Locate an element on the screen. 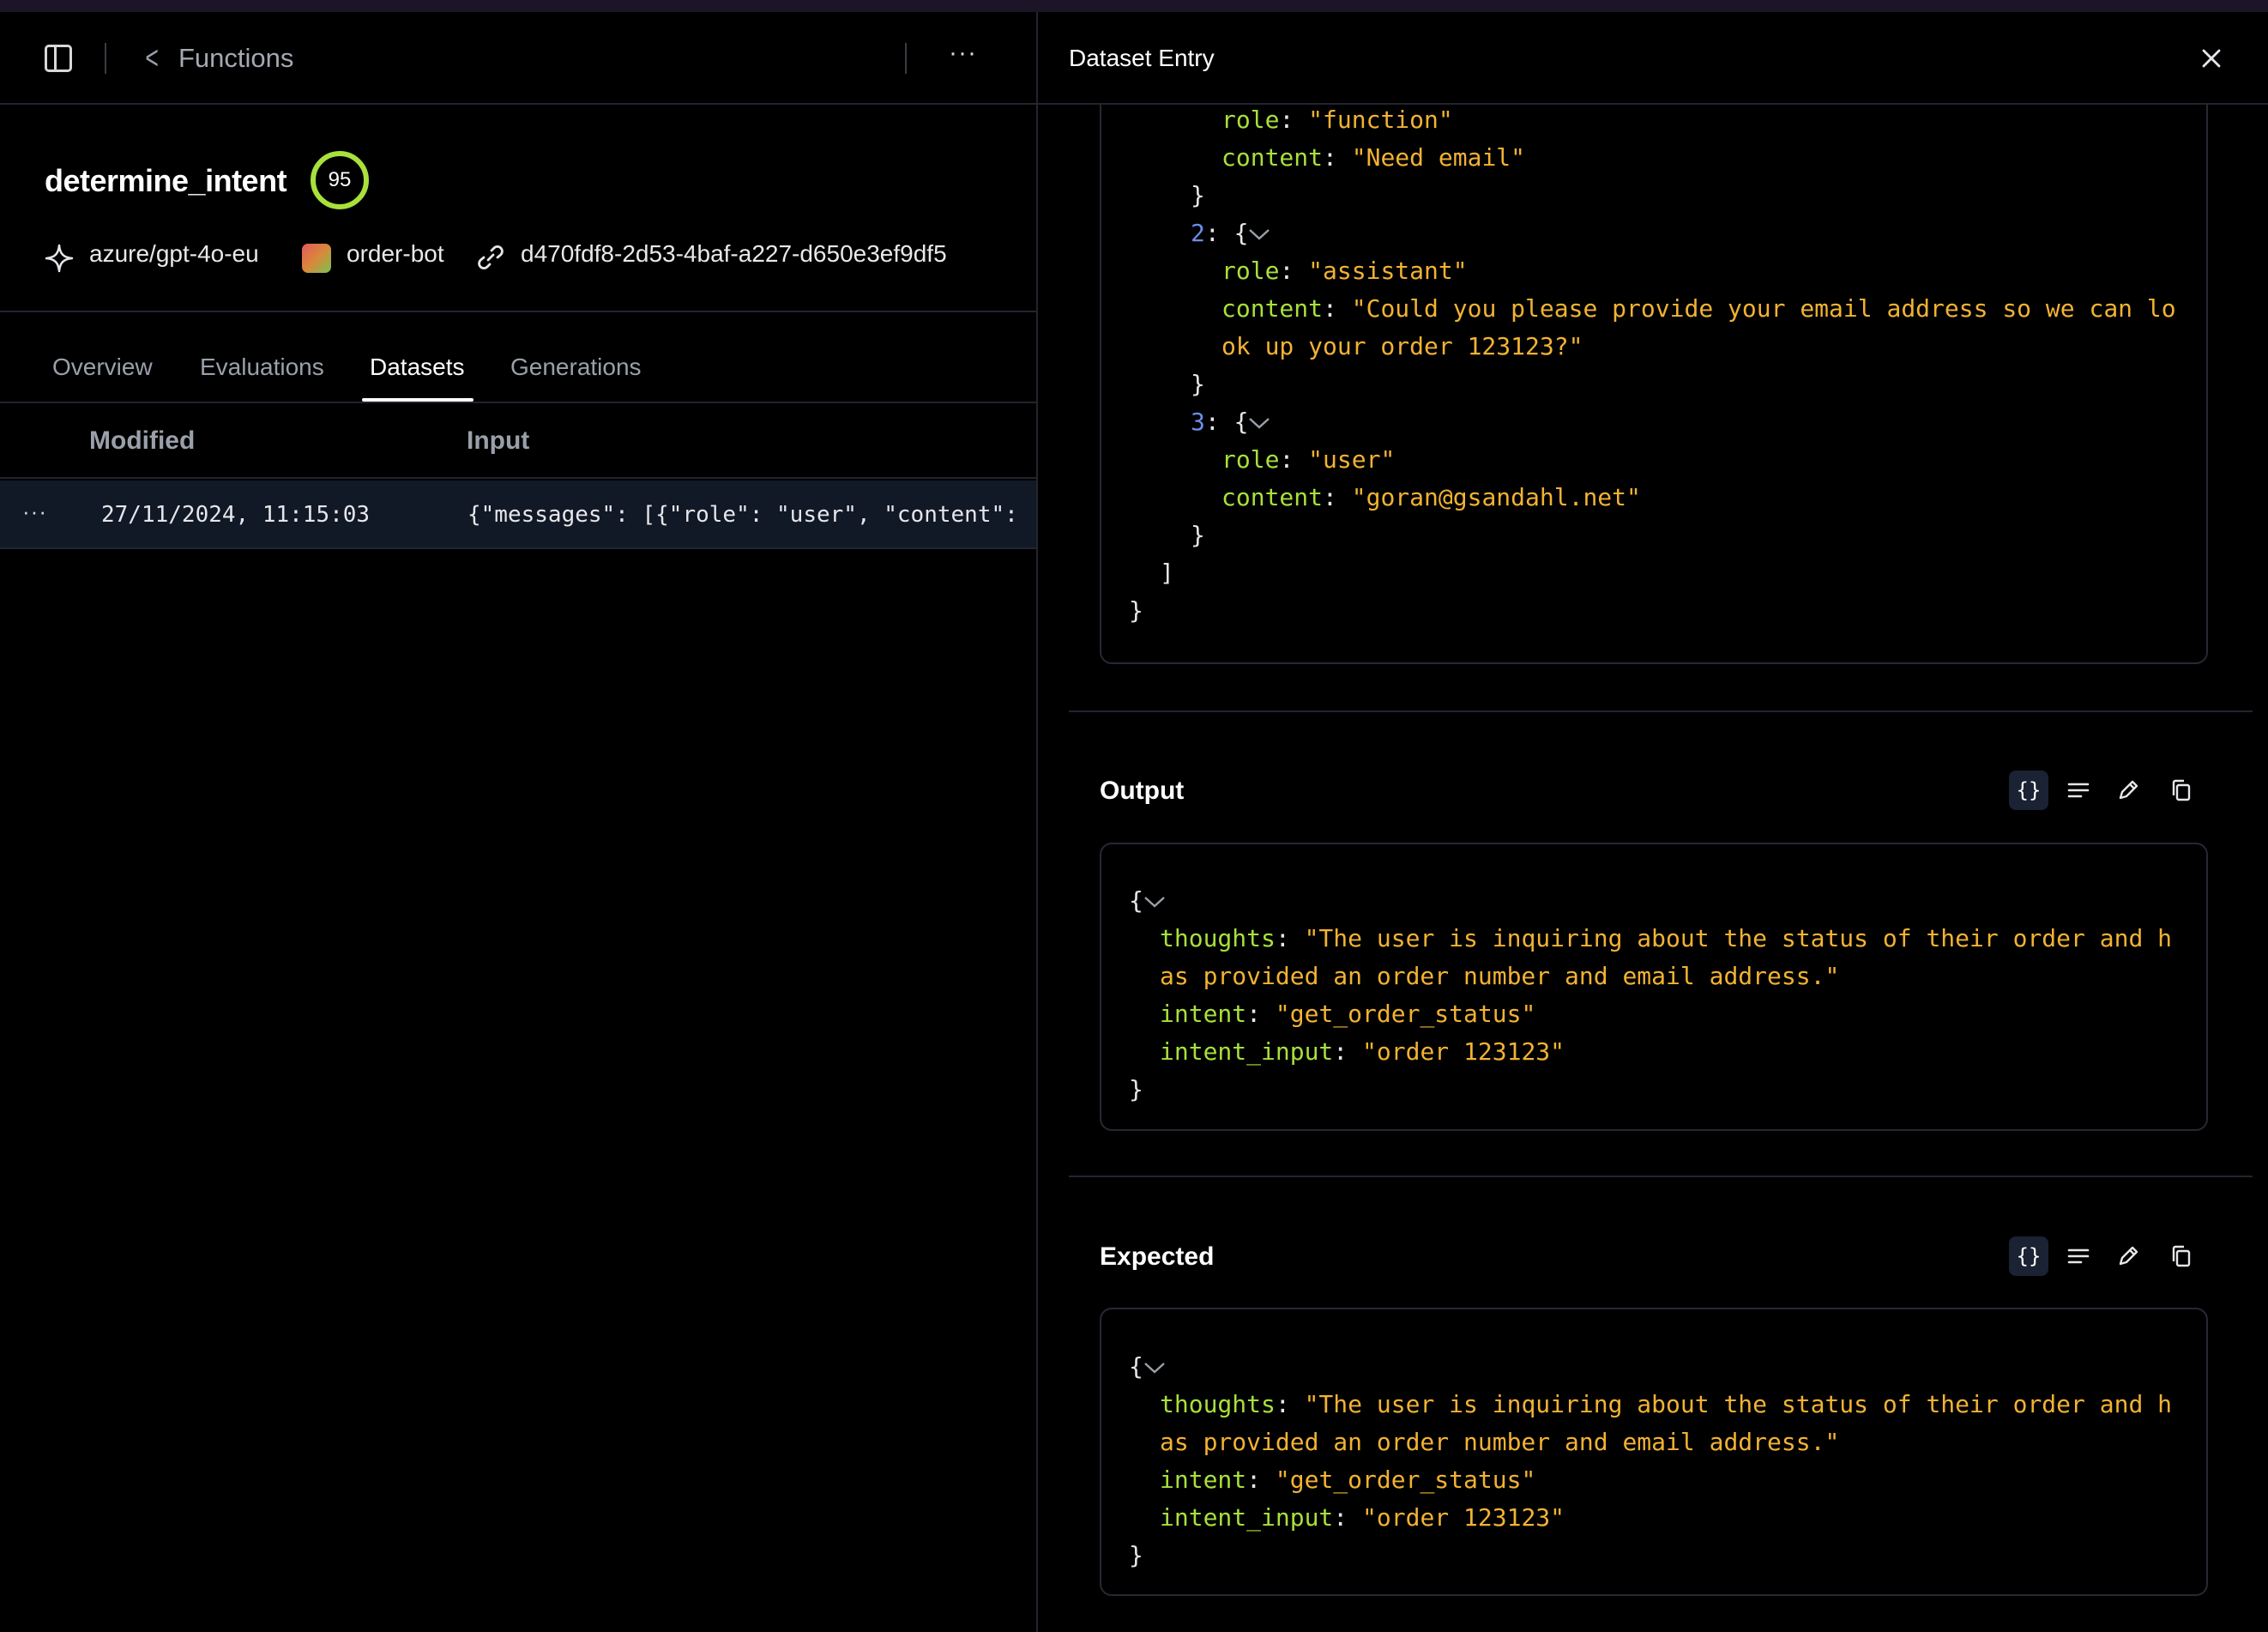  json-value: "goran@gsandahl.net" is located at coordinates (1496, 497).